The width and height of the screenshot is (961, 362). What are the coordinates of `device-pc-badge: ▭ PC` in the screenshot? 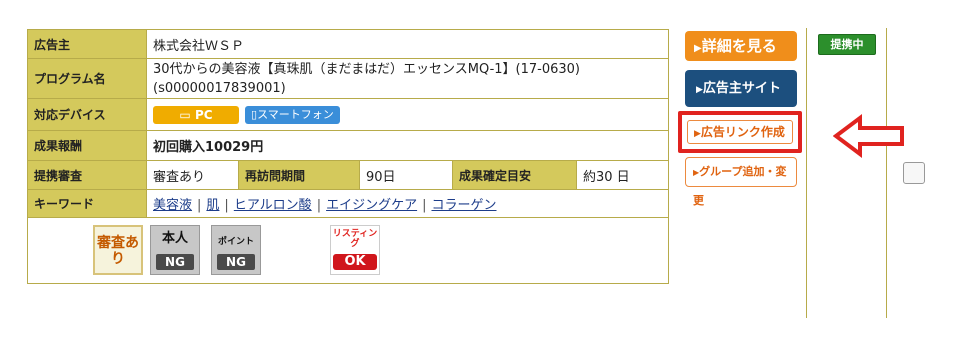 It's located at (196, 114).